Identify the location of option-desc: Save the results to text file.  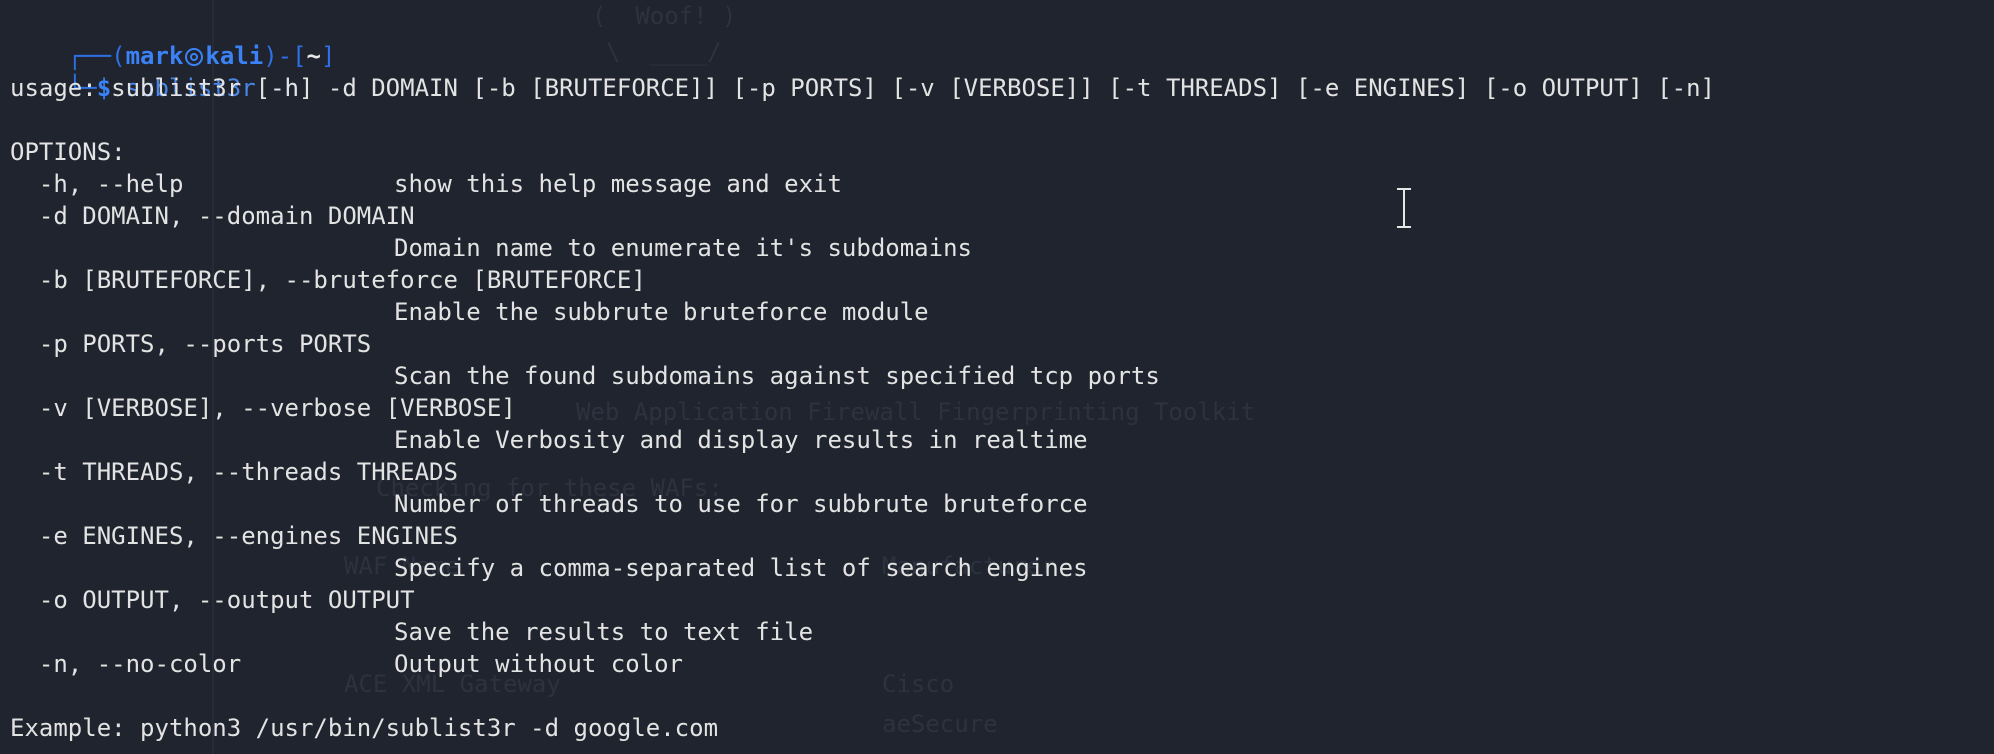
(604, 632).